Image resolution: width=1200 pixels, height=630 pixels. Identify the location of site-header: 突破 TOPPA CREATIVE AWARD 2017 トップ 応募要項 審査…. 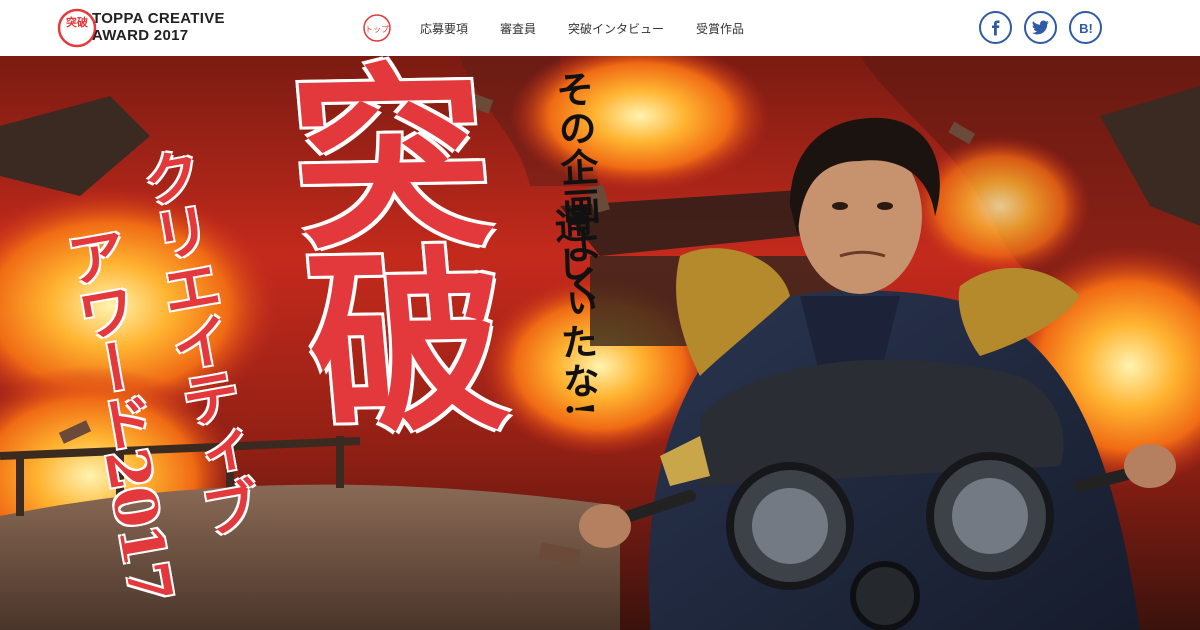
(600, 28).